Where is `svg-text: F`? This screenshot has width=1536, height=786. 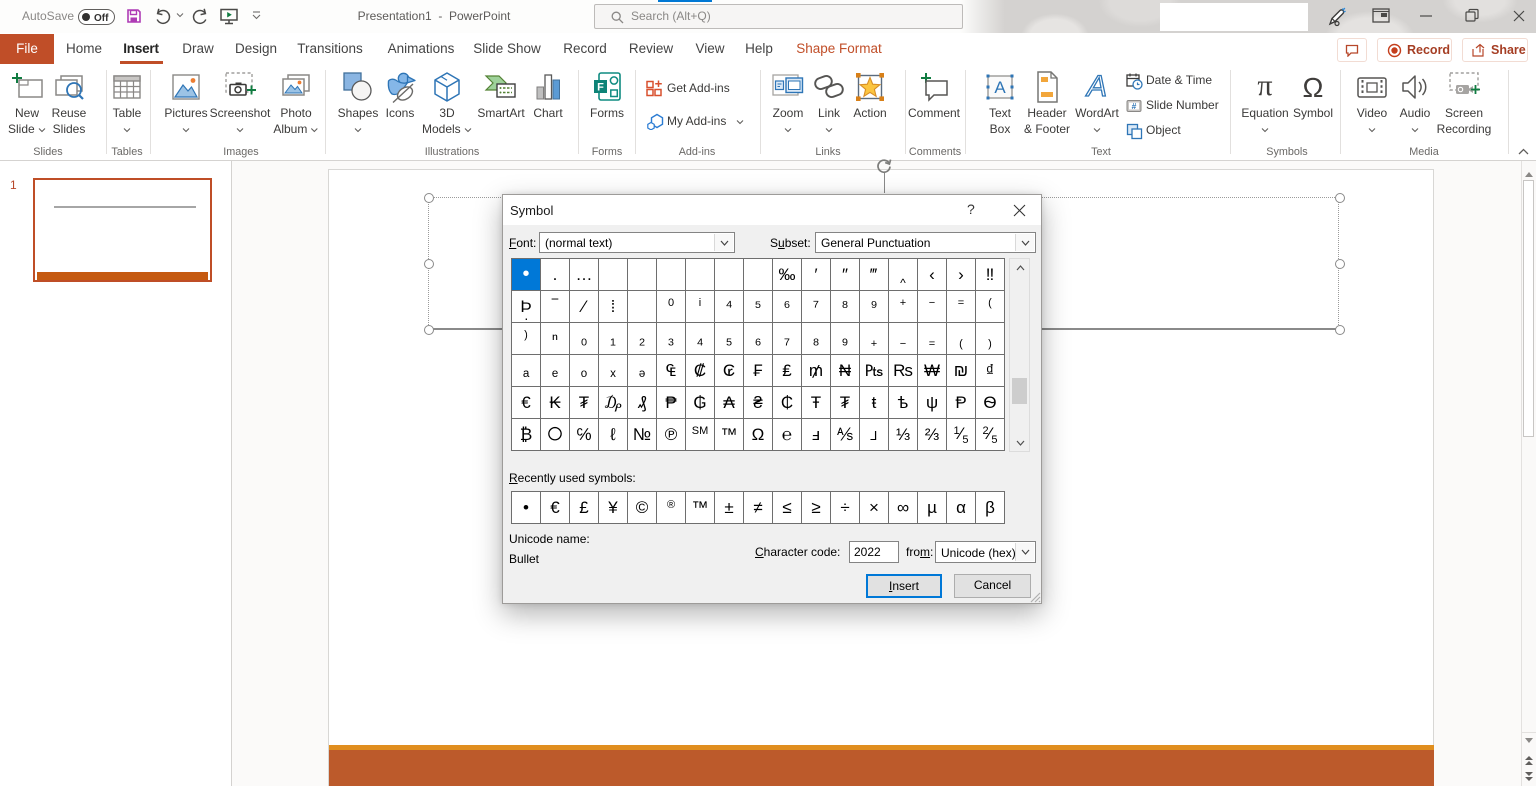 svg-text: F is located at coordinates (600, 88).